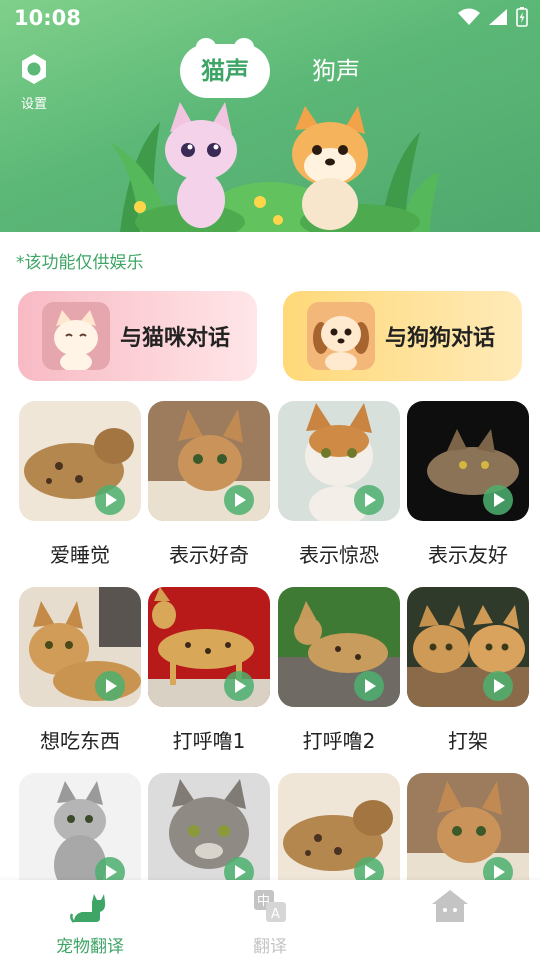 The image size is (540, 960). Describe the element at coordinates (90, 947) in the screenshot. I see `nav-pet-translate-label: 宠物翻译` at that location.